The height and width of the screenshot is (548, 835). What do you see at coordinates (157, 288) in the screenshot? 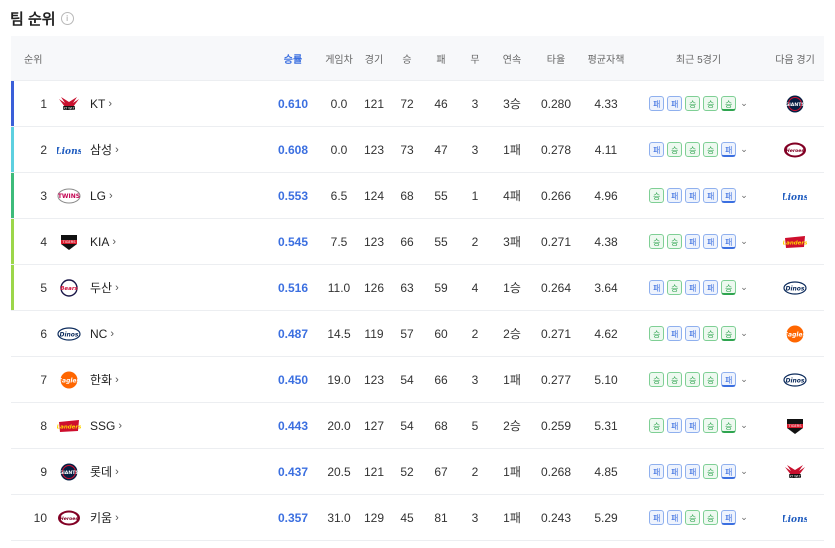
I see `team-link: Bears 두산 ›` at bounding box center [157, 288].